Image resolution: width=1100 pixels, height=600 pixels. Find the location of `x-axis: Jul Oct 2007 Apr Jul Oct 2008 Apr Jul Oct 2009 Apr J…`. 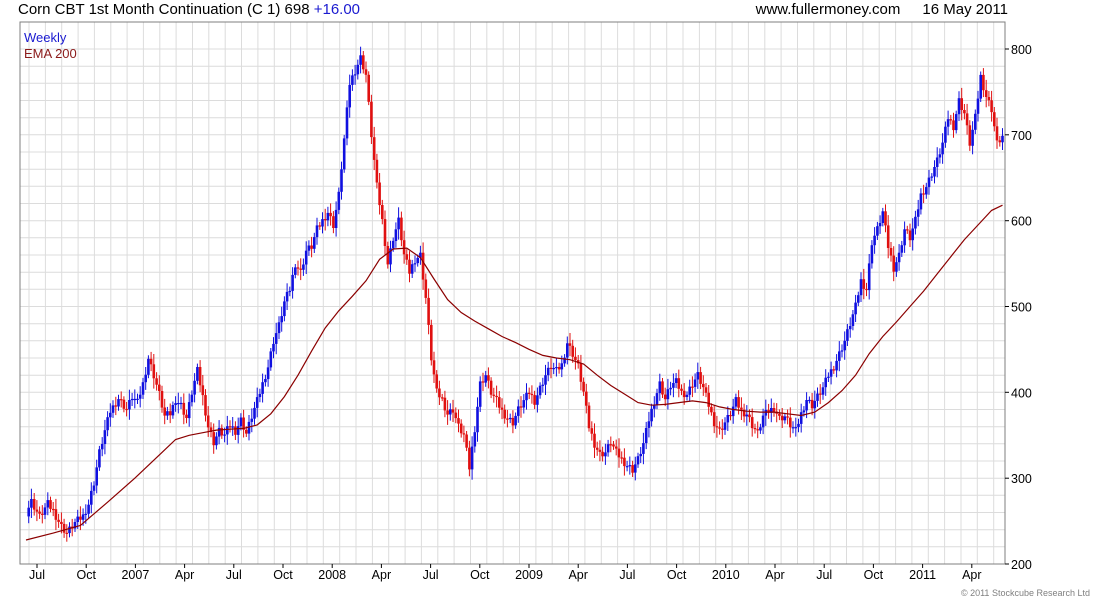

x-axis: Jul Oct 2007 Apr Jul Oct 2008 Apr Jul Oct 2009 Apr J… is located at coordinates (505, 573).